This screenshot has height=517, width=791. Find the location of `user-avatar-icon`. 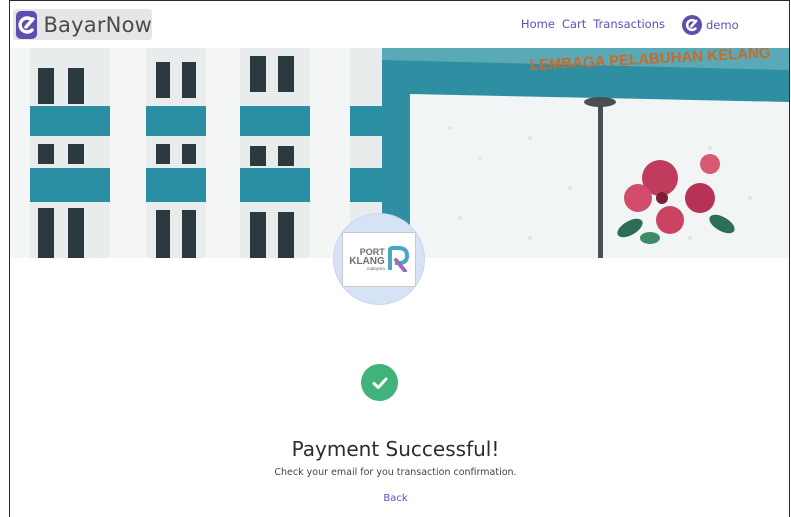

user-avatar-icon is located at coordinates (692, 25).